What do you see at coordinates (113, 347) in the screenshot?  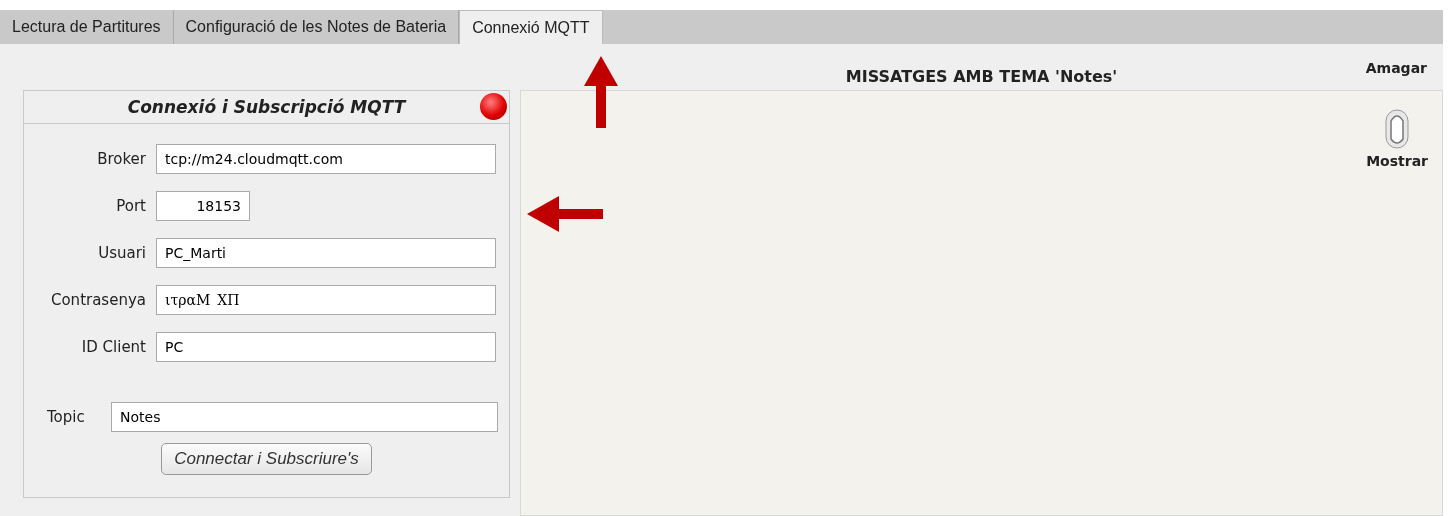 I see `field-label: ID Client` at bounding box center [113, 347].